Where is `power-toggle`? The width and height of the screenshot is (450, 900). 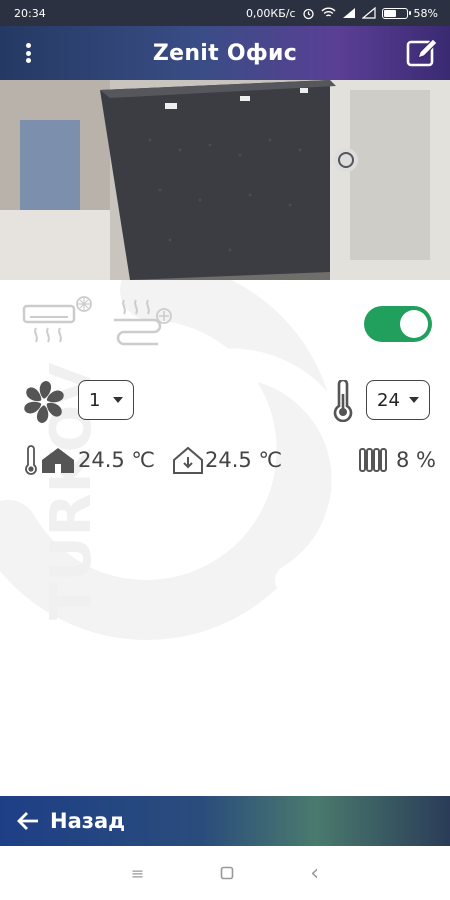 power-toggle is located at coordinates (398, 324).